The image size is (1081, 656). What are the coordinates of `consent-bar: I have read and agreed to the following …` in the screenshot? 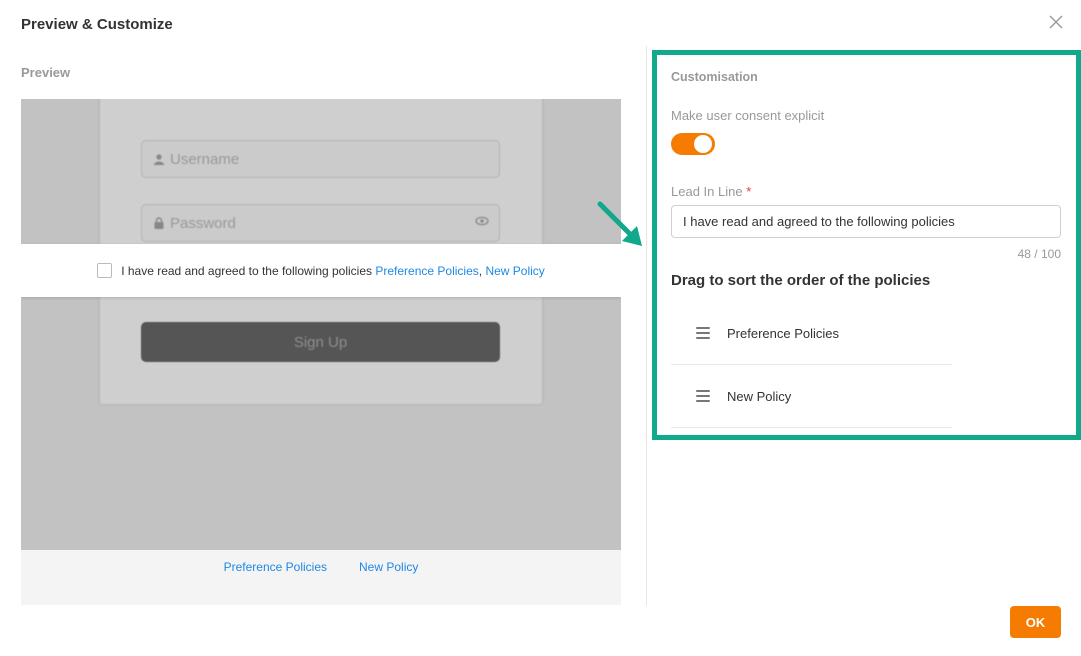 It's located at (321, 270).